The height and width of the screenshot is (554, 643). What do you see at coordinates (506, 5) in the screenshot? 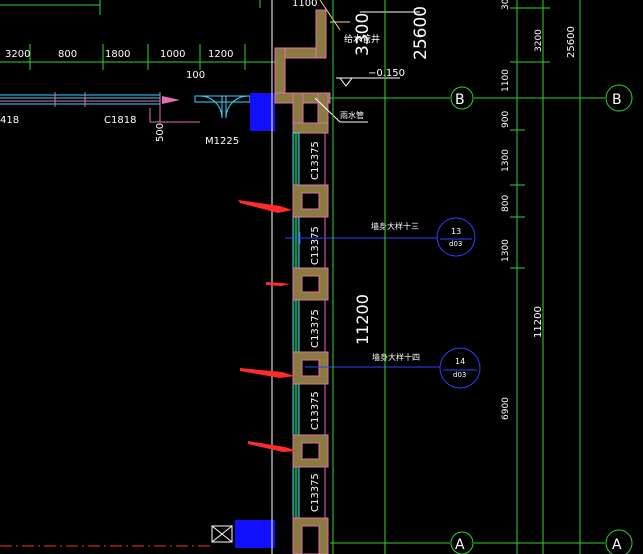
I see `right-dim-30: 30` at bounding box center [506, 5].